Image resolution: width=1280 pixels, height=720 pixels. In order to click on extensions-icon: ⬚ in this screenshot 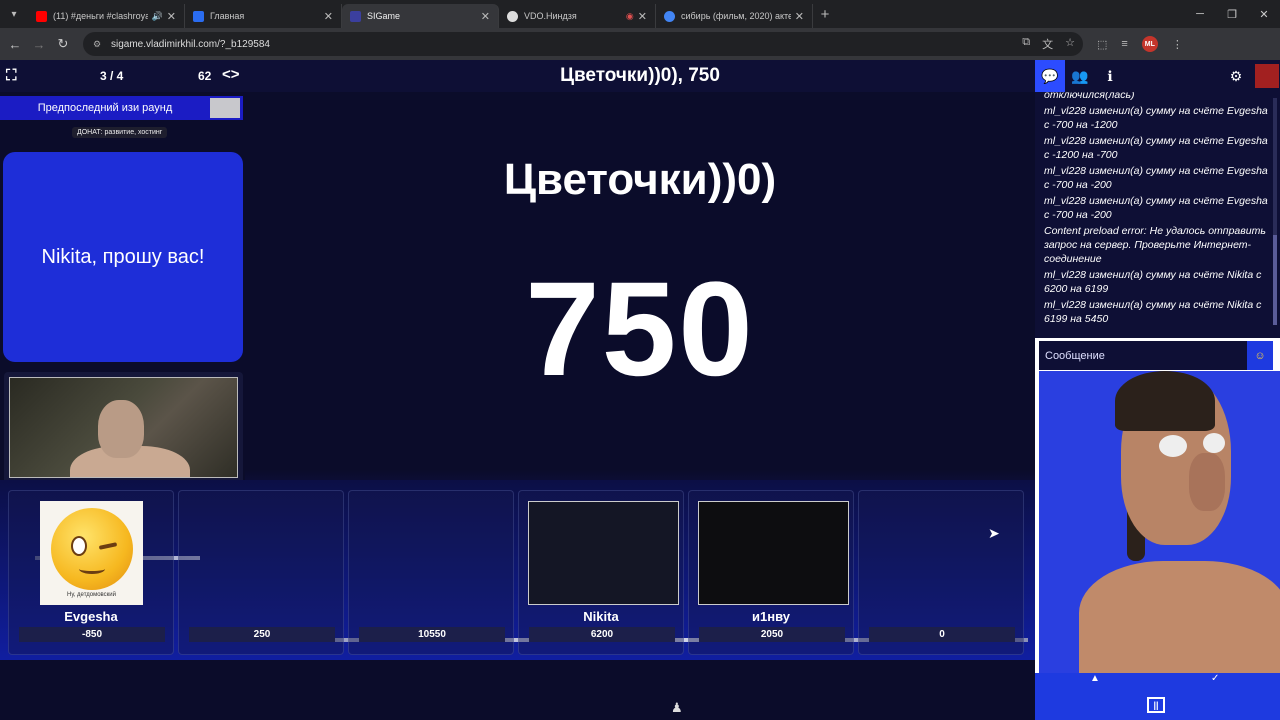, I will do `click(1102, 44)`.